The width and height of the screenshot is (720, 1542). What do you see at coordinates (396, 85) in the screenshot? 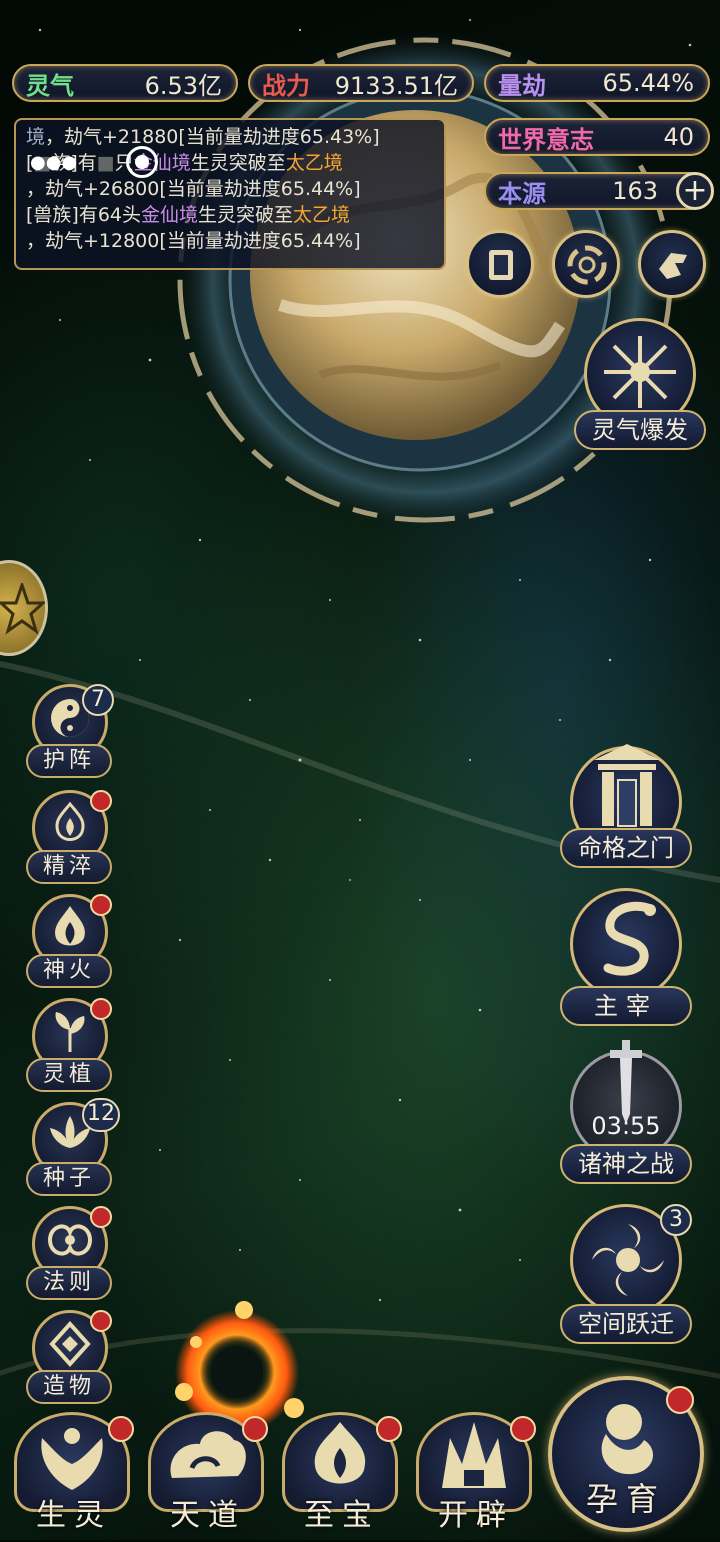
I see `combat-power-value: 9133.51亿` at bounding box center [396, 85].